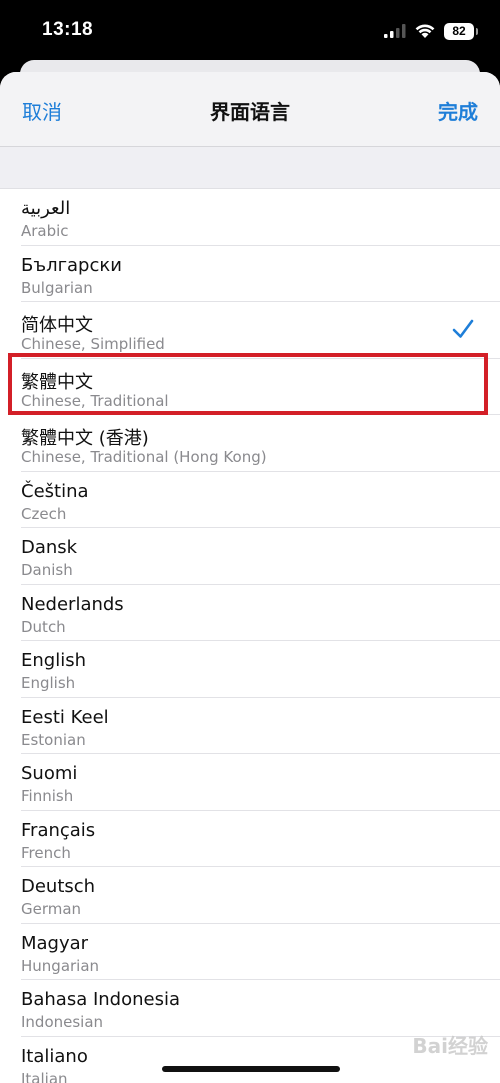 This screenshot has height=1083, width=500. I want to click on language-english-name: Finnish, so click(47, 796).